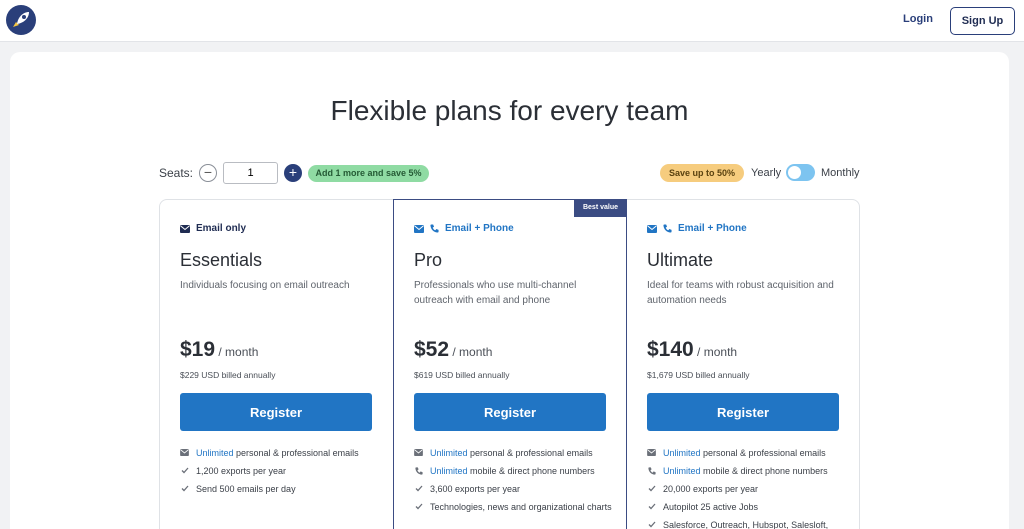 The height and width of the screenshot is (529, 1024). Describe the element at coordinates (246, 489) in the screenshot. I see `feature-text: Send 500 emails per day` at that location.